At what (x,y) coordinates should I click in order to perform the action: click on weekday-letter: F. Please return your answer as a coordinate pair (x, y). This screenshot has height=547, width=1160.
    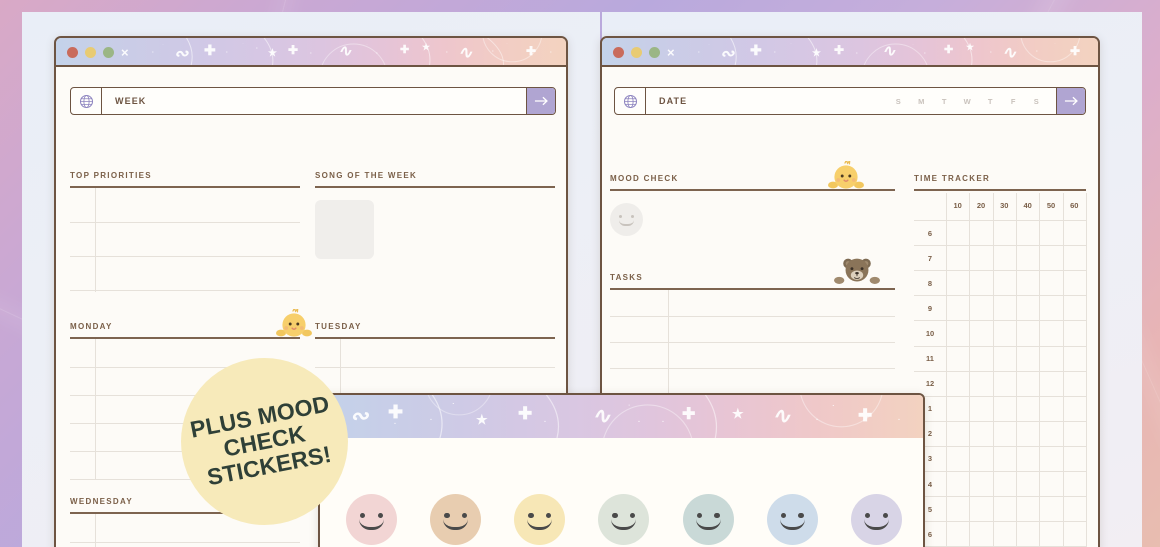
    Looking at the image, I should click on (1013, 101).